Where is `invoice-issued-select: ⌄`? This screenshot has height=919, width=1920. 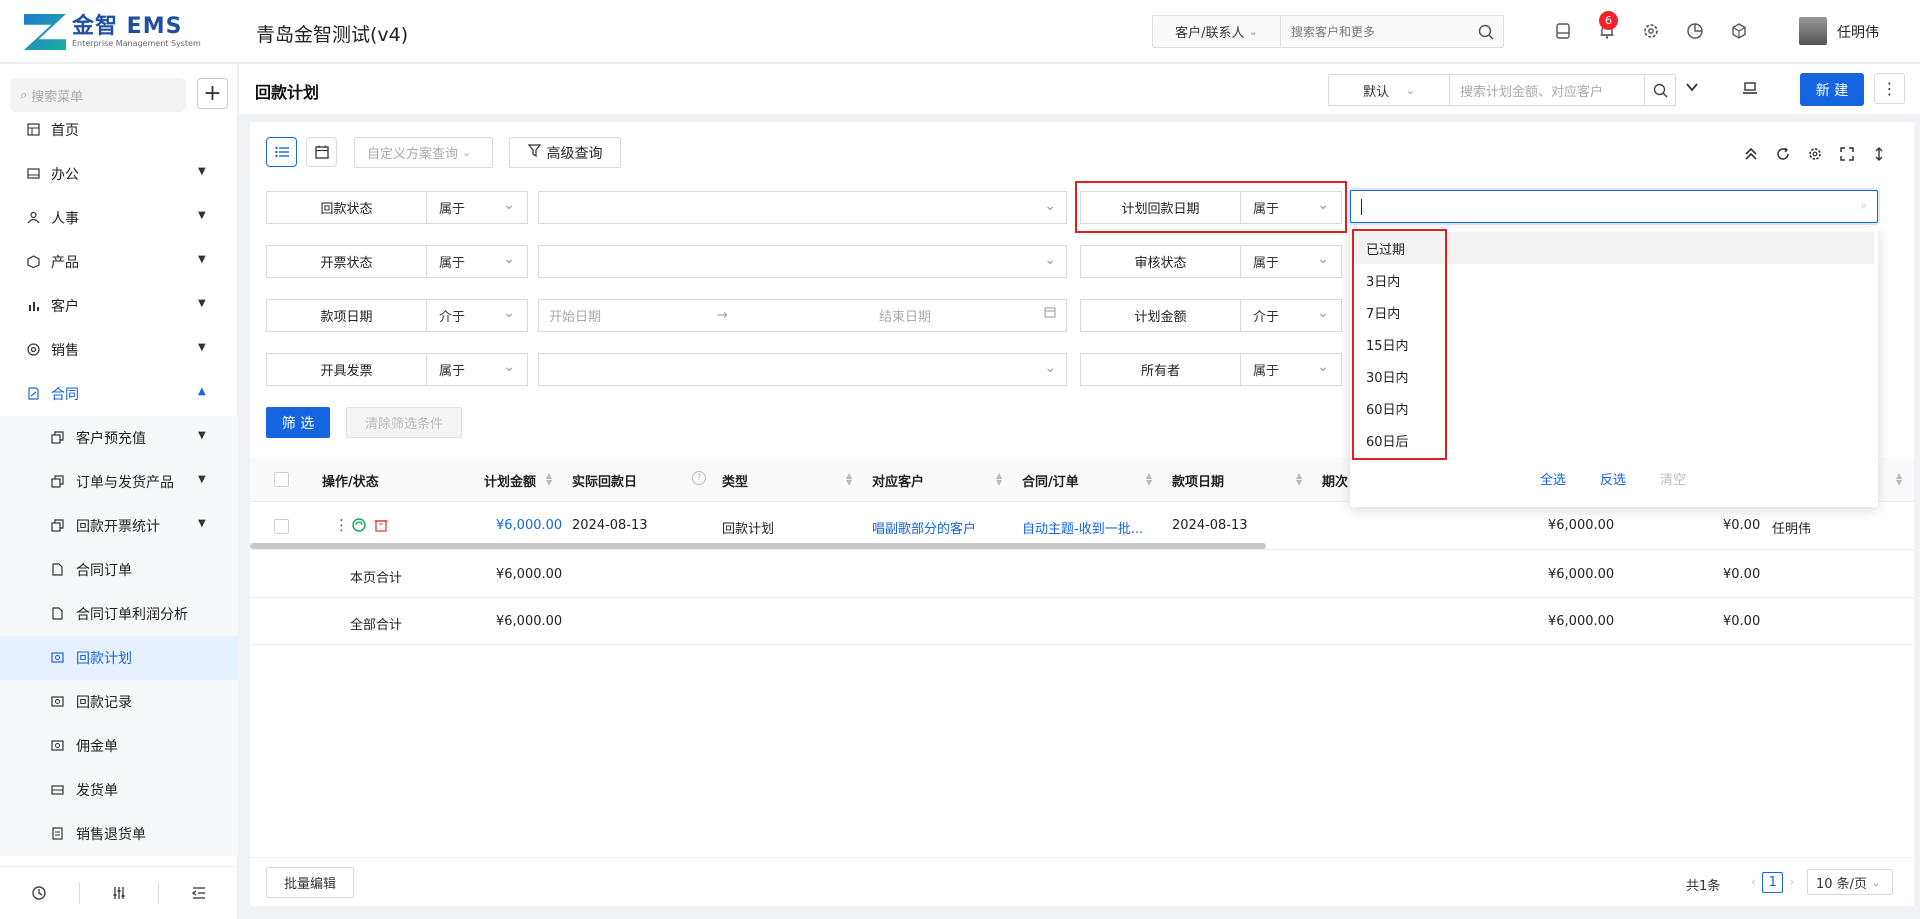 invoice-issued-select: ⌄ is located at coordinates (802, 369).